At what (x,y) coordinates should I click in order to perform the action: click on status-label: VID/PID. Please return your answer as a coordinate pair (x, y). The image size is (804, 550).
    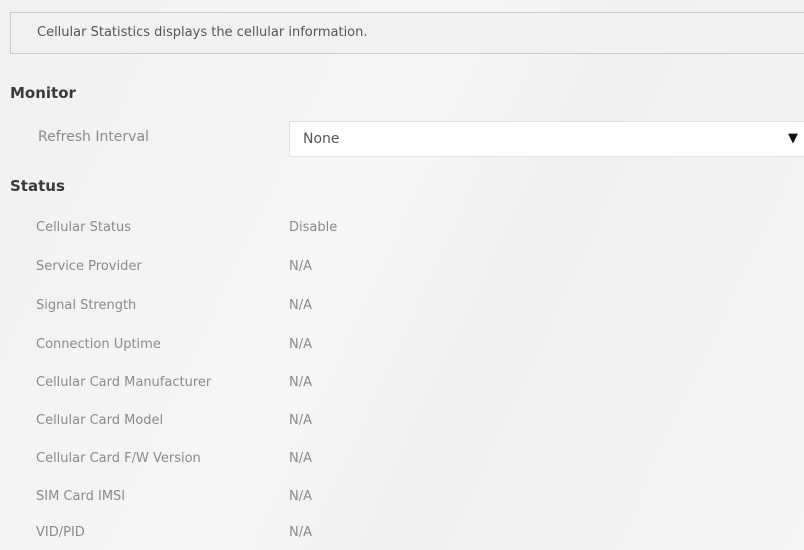
    Looking at the image, I should click on (60, 532).